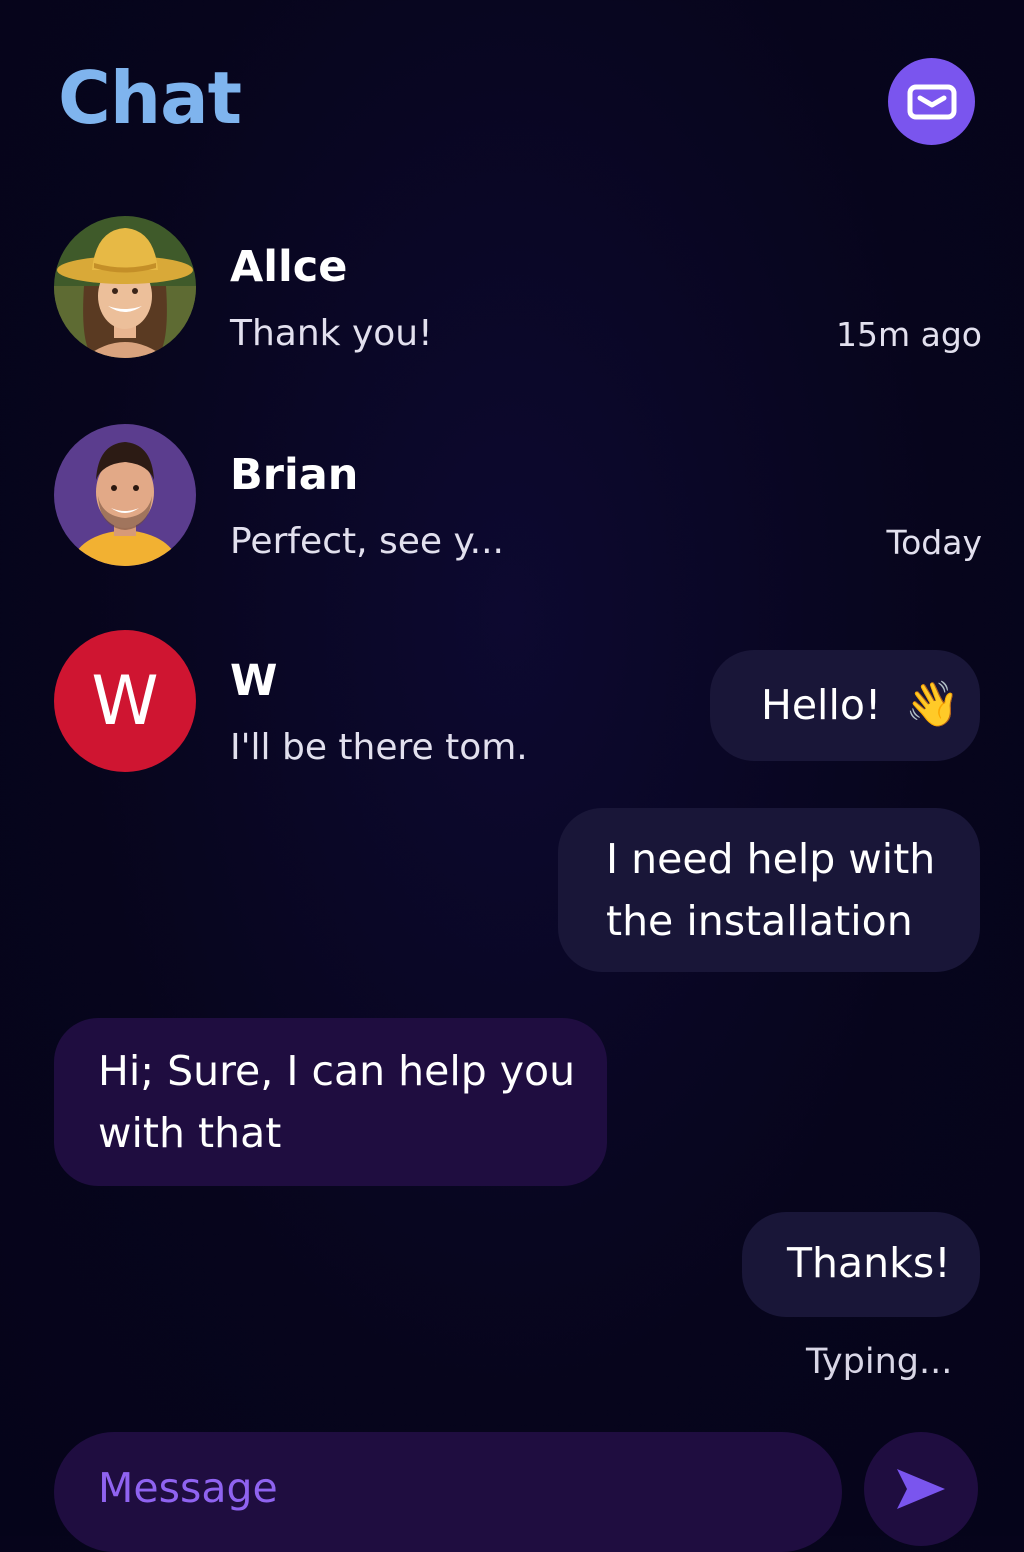 The width and height of the screenshot is (1024, 1552). I want to click on message-line: the installation, so click(759, 921).